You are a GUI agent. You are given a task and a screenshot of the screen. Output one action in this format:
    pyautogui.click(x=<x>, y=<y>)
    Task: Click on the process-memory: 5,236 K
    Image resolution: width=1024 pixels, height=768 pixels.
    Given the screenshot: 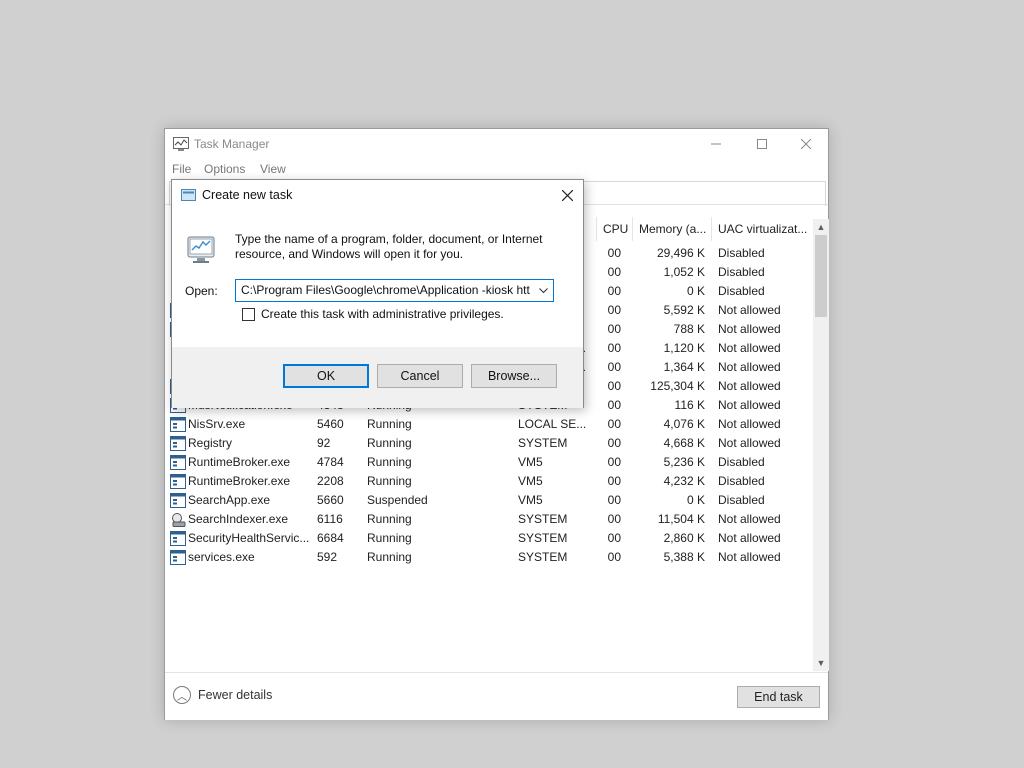 What is the action you would take?
    pyautogui.click(x=684, y=462)
    